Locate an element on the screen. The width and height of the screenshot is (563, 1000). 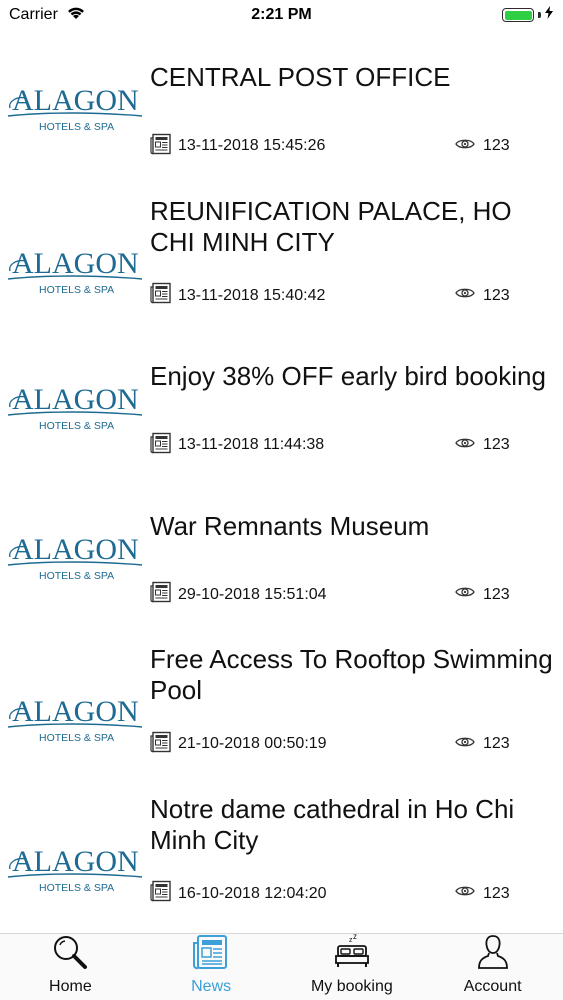
news-title: REUNIFICATION PALACE, HO CHI MINH CITY is located at coordinates (352, 227).